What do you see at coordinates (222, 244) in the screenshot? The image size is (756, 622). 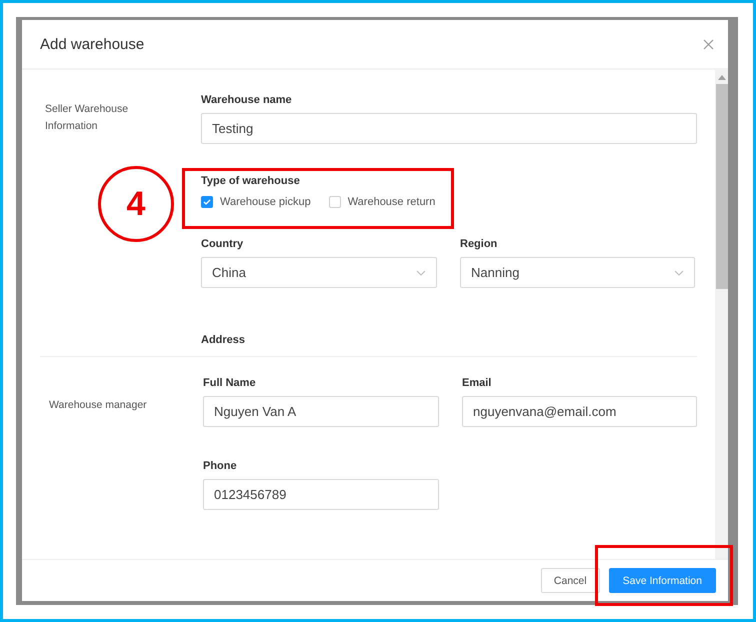 I see `field-label: Country` at bounding box center [222, 244].